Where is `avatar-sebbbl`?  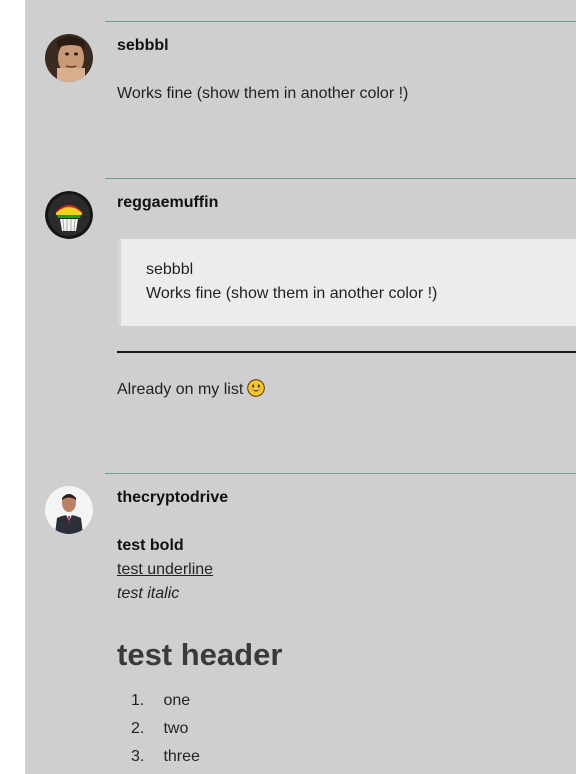
avatar-sebbbl is located at coordinates (69, 58).